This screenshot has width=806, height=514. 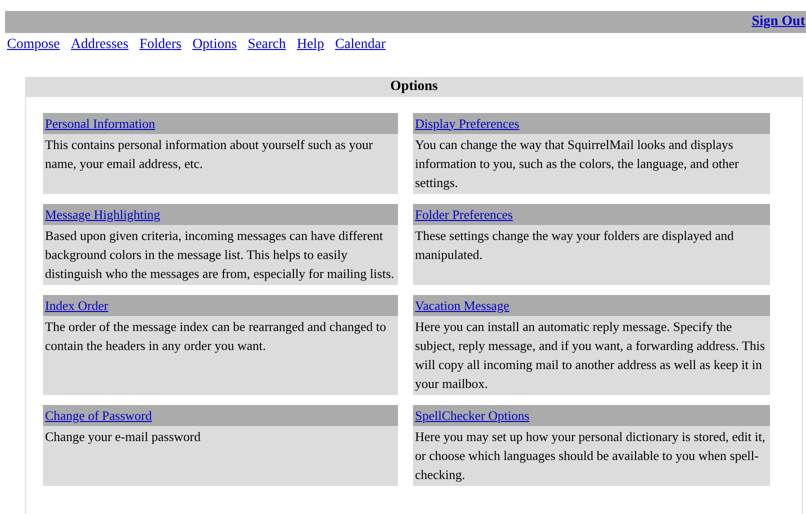 I want to click on section-description: Based upon given criteria, incoming messages can have different background colors in the message list. This helps to easily distinguish who the messages are from, especially for mailing lists., so click(x=220, y=255).